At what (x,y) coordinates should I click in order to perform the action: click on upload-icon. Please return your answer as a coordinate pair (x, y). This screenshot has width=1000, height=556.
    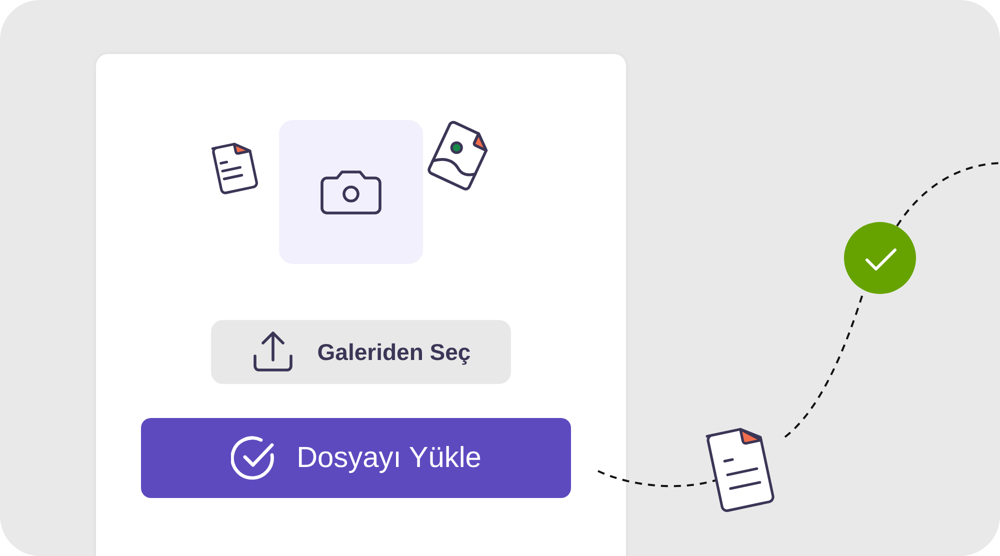
    Looking at the image, I should click on (273, 352).